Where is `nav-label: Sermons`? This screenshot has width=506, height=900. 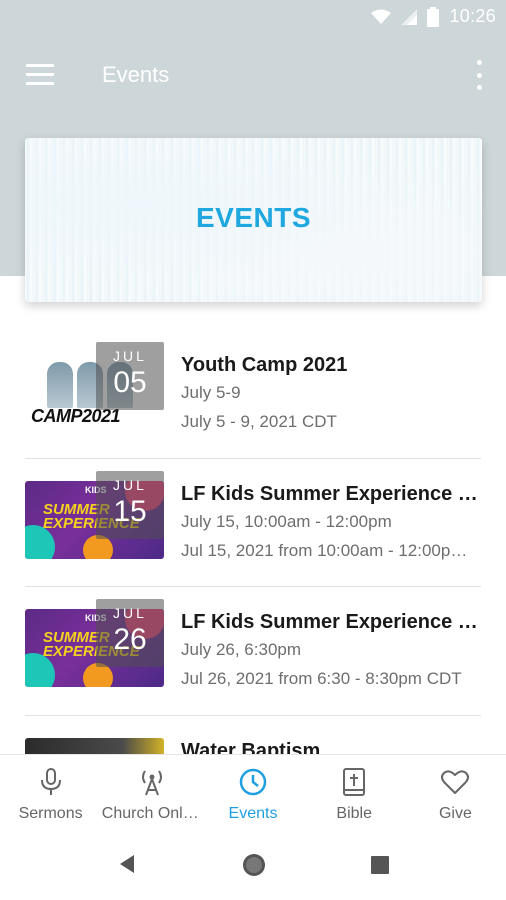
nav-label: Sermons is located at coordinates (50, 813).